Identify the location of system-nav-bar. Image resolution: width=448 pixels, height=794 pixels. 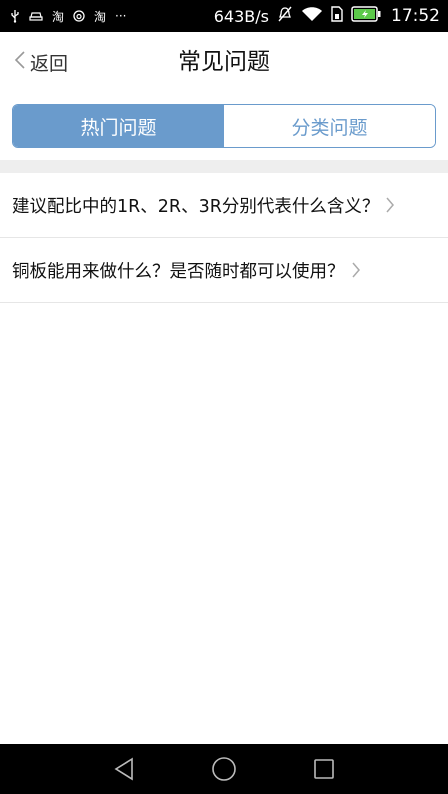
(224, 769).